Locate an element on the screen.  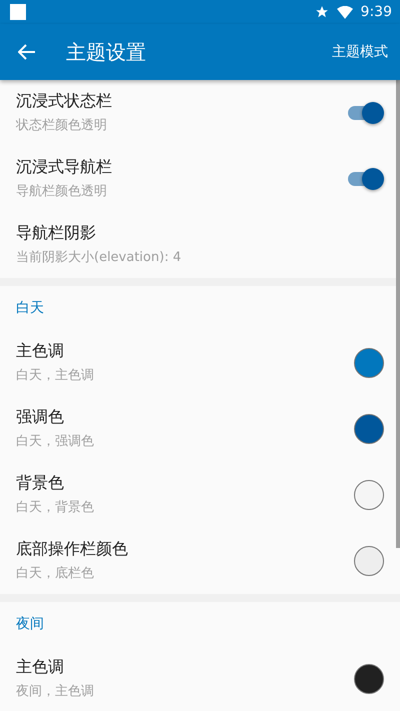
preference-title: 强调色 is located at coordinates (40, 417).